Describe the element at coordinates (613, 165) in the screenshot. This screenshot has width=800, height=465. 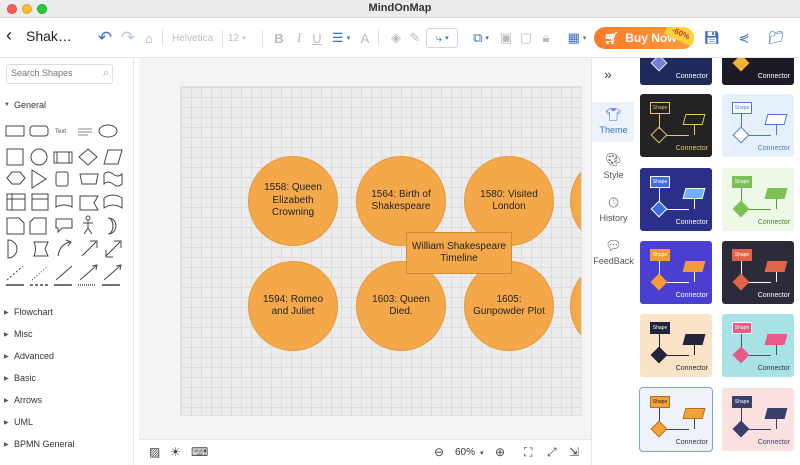
I see `tab-style: 🎨︎ Style` at that location.